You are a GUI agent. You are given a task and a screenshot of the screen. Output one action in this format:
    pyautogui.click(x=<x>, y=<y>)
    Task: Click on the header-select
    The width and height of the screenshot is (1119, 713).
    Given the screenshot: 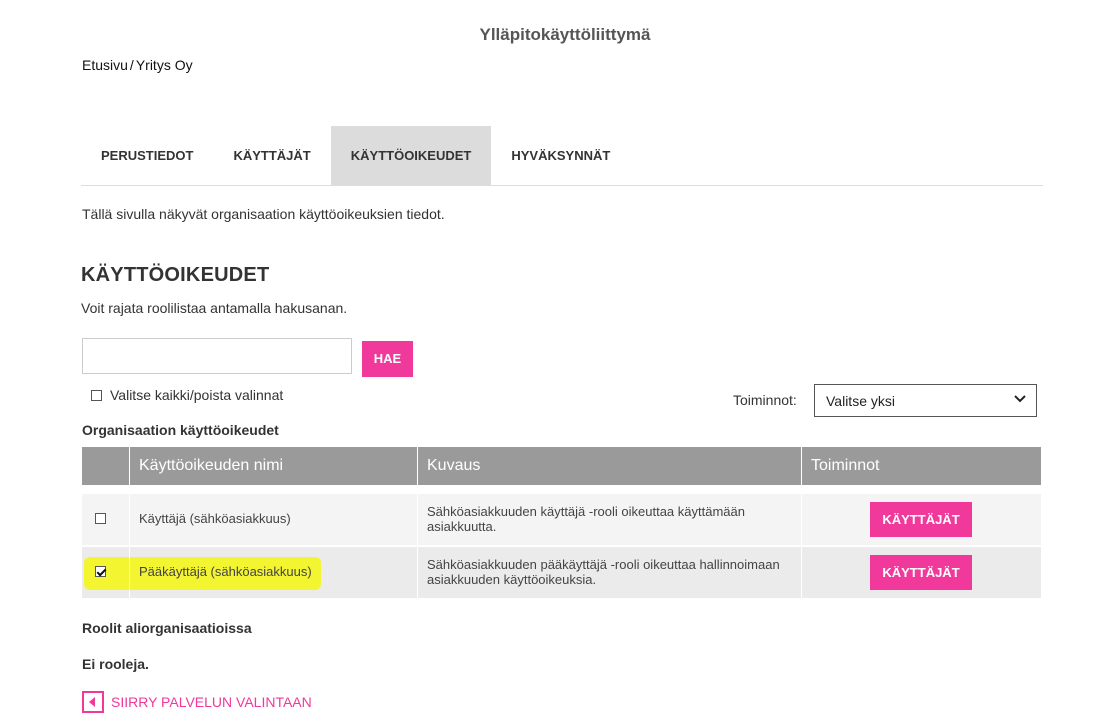 What is the action you would take?
    pyautogui.click(x=105, y=466)
    